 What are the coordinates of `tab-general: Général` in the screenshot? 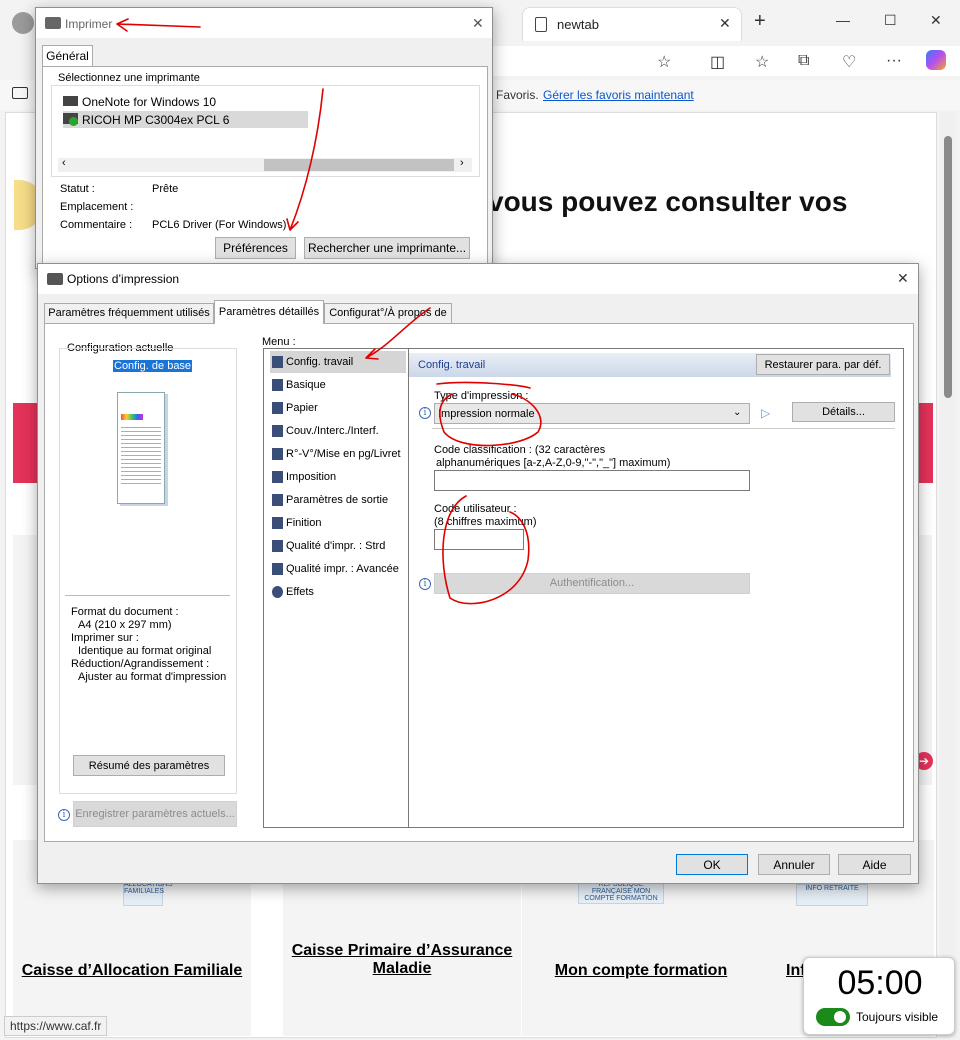 It's located at (67, 56).